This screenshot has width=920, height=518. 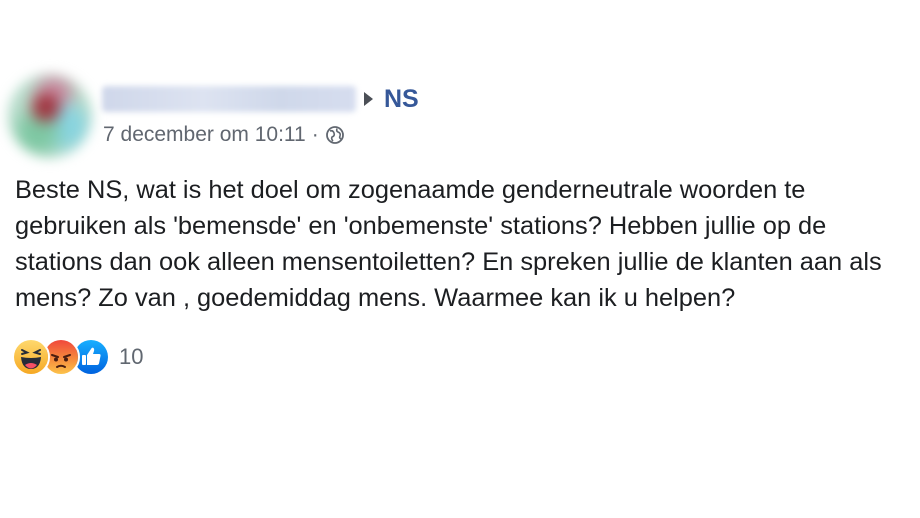 I want to click on reactions-bar: 10, so click(x=77, y=357).